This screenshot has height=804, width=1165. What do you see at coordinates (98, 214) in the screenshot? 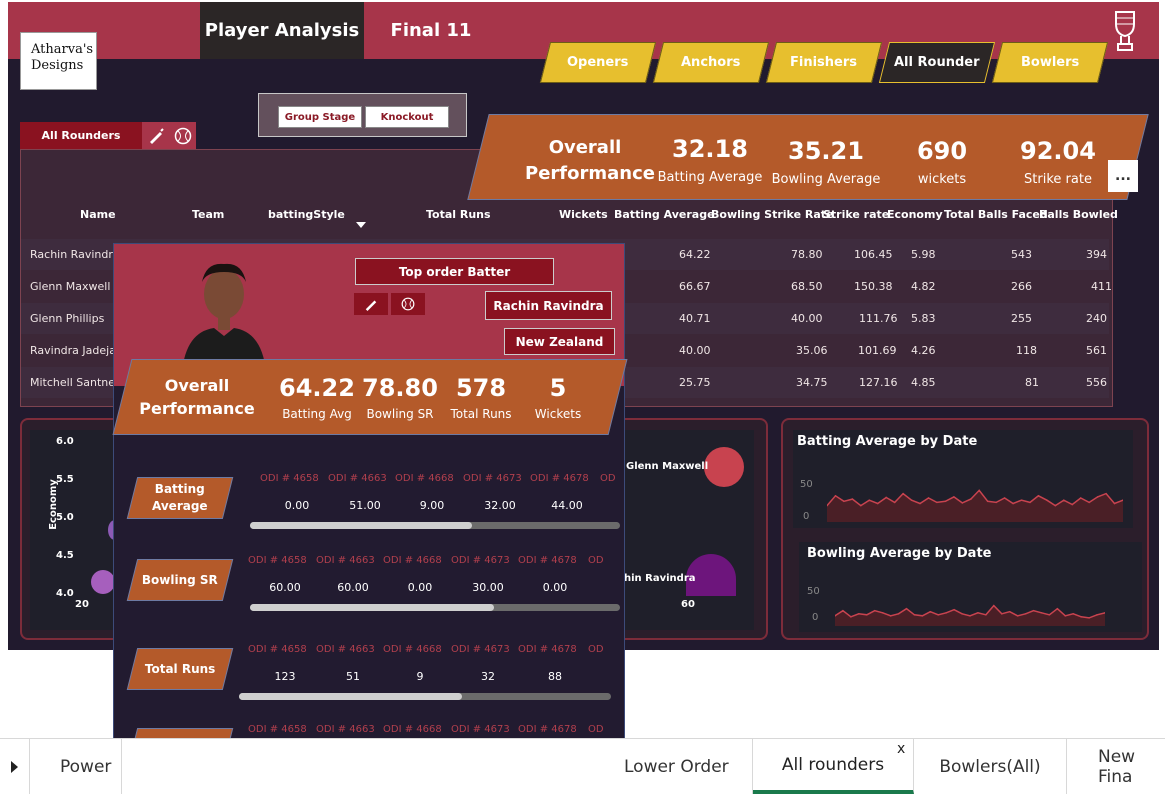
I see `col-header-name: Name` at bounding box center [98, 214].